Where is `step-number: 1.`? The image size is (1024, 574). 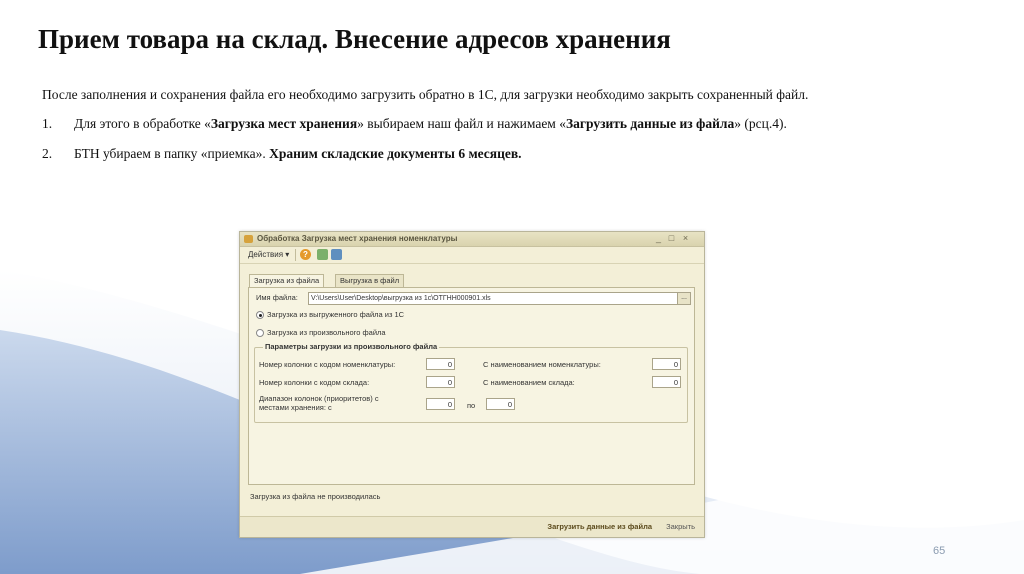
step-number: 1. is located at coordinates (47, 123).